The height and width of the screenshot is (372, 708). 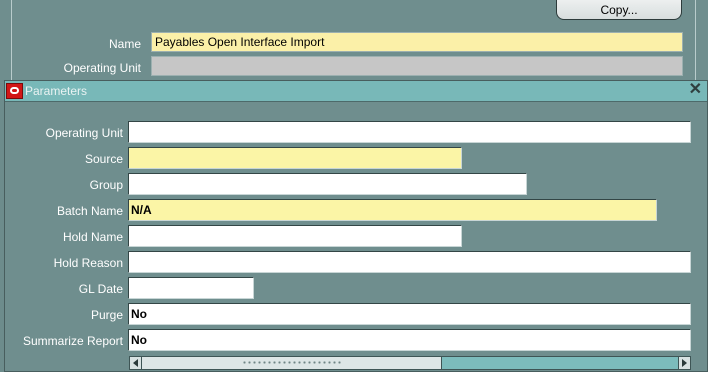 I want to click on dialog-title: Parameters, so click(x=56, y=91).